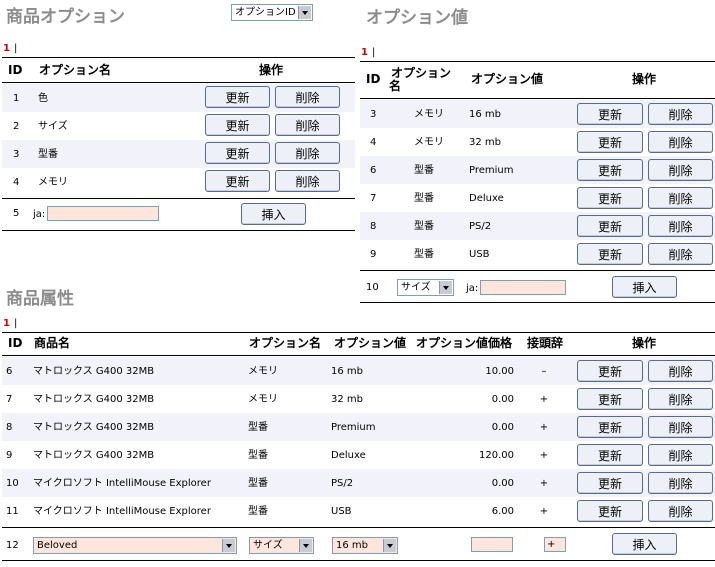 This screenshot has width=715, height=567. I want to click on value-id: 9, so click(373, 254).